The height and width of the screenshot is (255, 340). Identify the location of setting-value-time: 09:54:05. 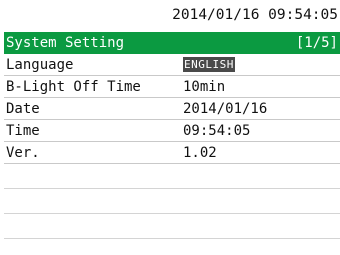
(216, 131).